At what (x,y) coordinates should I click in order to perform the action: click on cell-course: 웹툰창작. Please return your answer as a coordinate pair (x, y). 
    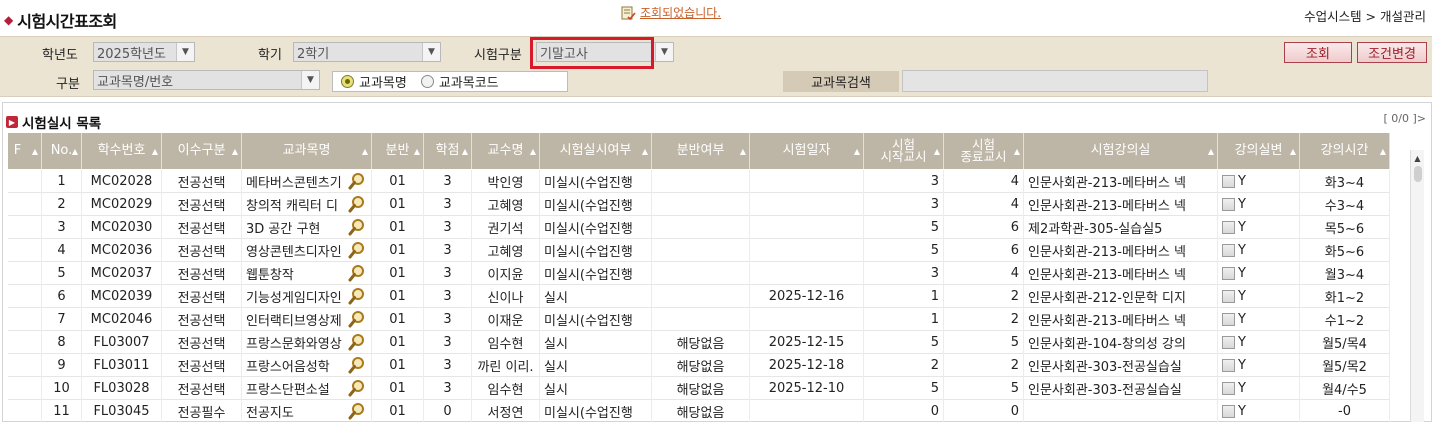
    Looking at the image, I should click on (307, 273).